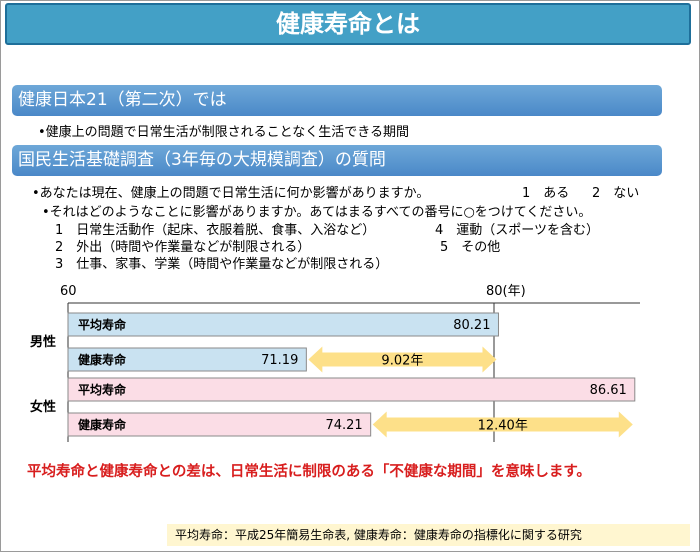 The width and height of the screenshot is (700, 552). I want to click on bar-value-label: 86.61, so click(608, 390).